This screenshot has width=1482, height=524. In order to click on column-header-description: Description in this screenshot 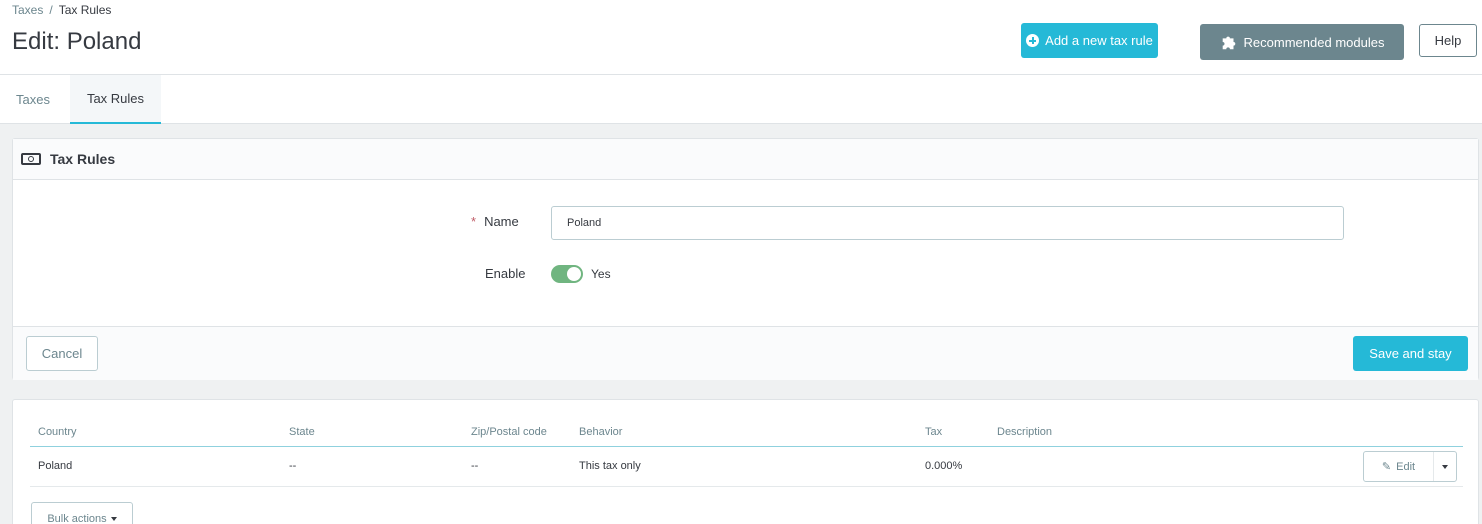, I will do `click(1025, 432)`.